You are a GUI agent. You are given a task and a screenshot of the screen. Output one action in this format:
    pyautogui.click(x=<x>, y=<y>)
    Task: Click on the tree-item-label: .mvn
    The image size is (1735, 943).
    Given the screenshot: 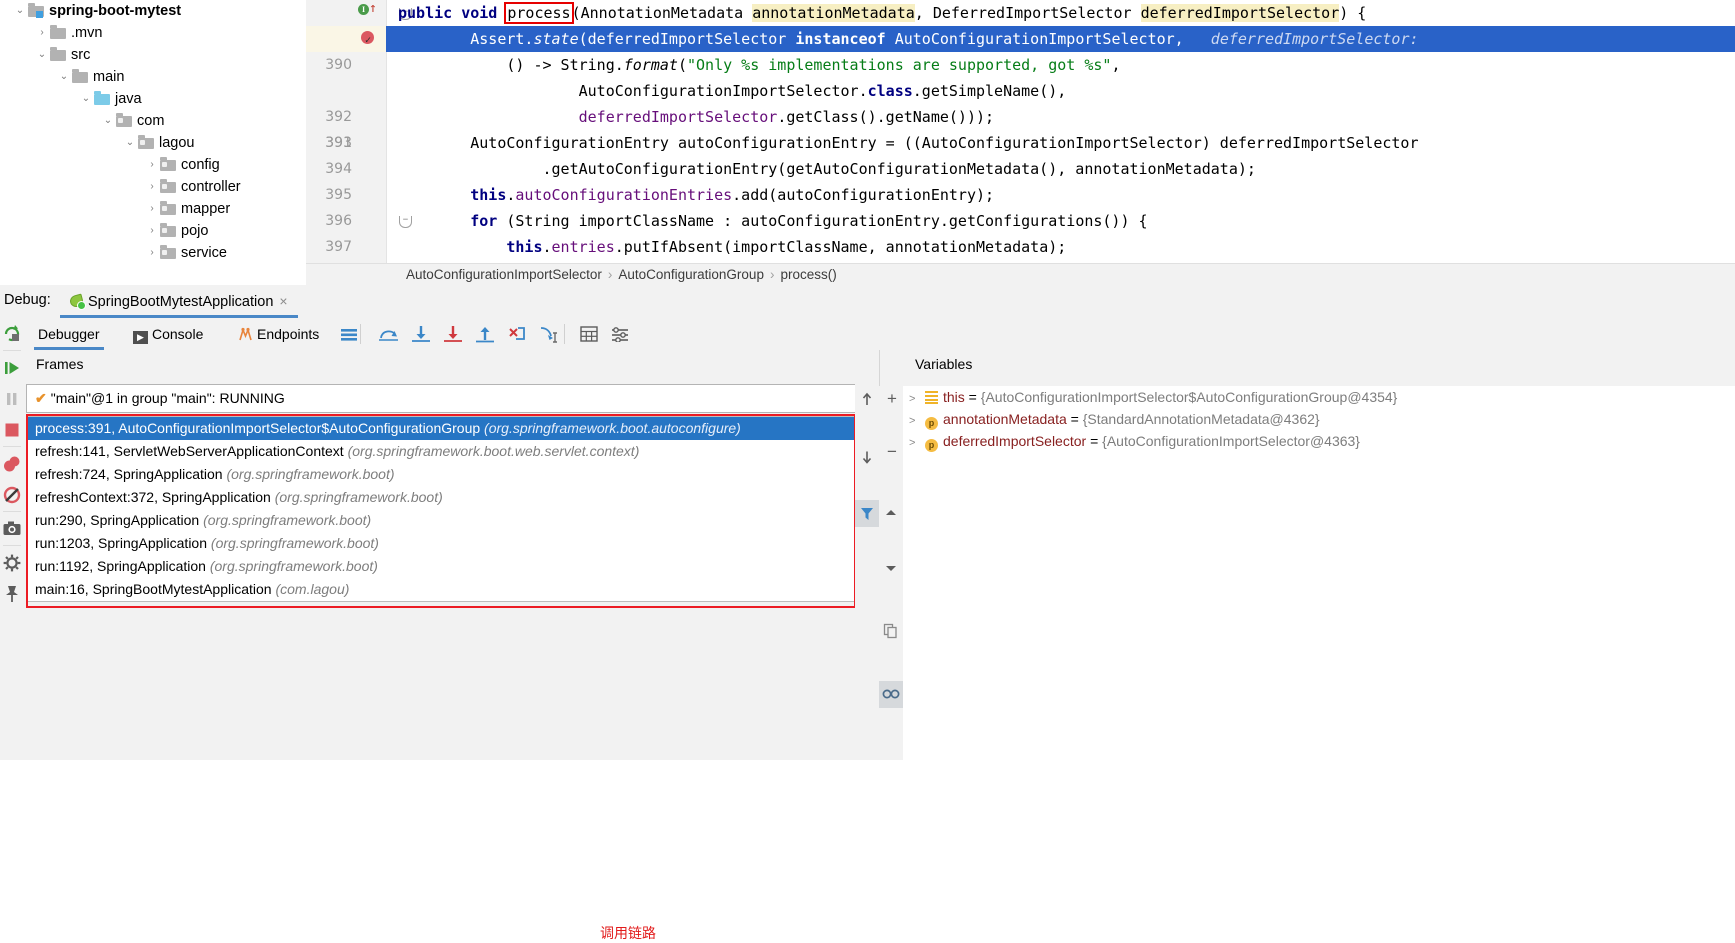 What is the action you would take?
    pyautogui.click(x=87, y=33)
    